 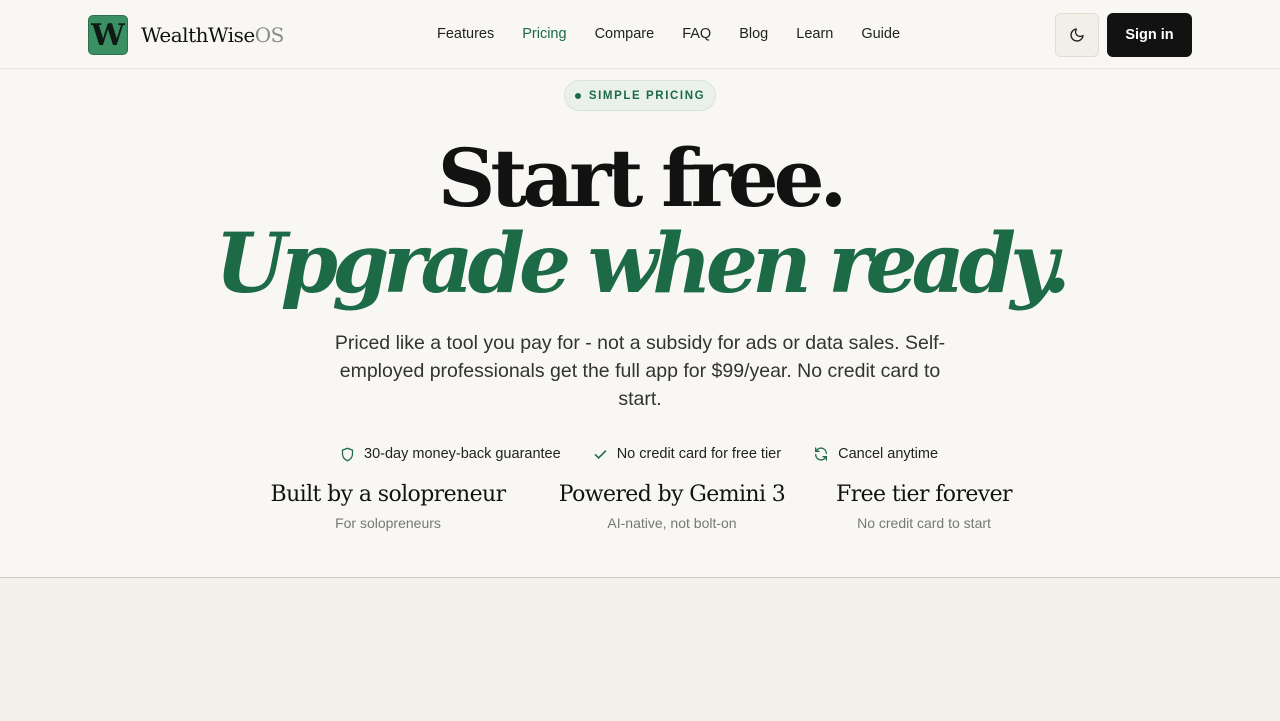 What do you see at coordinates (462, 454) in the screenshot?
I see `perk-label: 30-day money-back guarantee` at bounding box center [462, 454].